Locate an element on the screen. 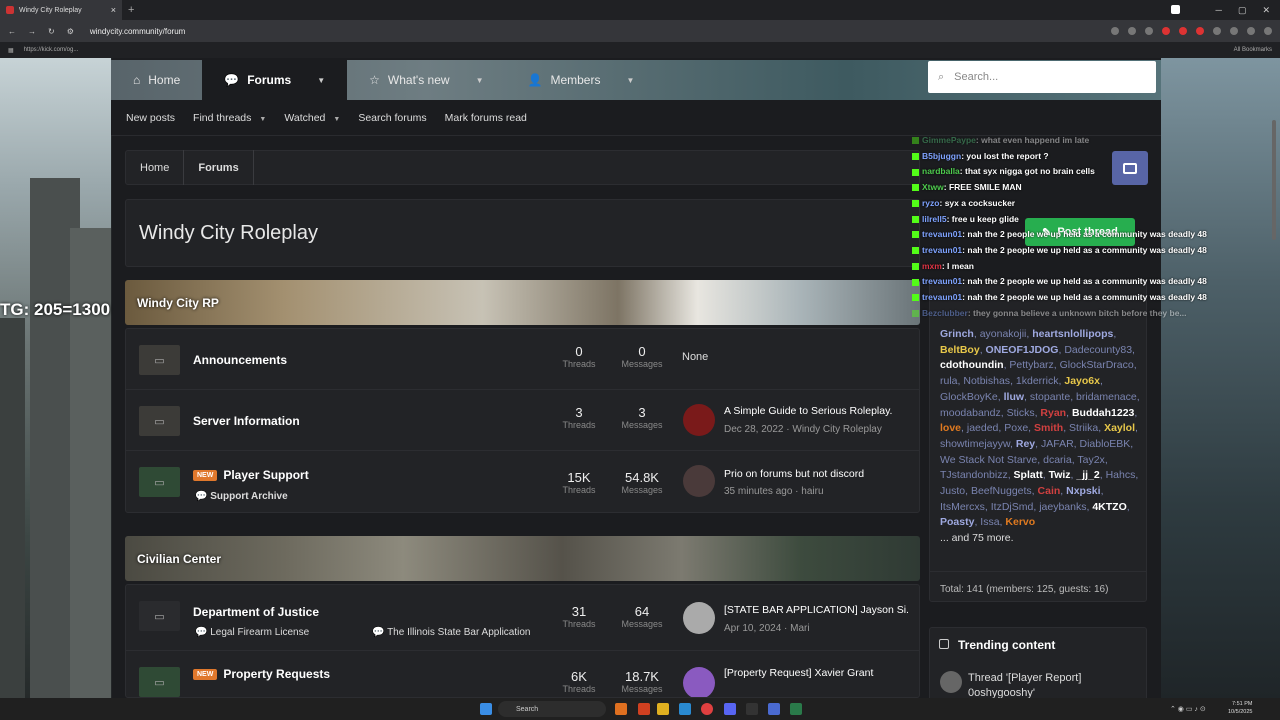  all-bookmarks: All Bookmarks is located at coordinates (1253, 50).